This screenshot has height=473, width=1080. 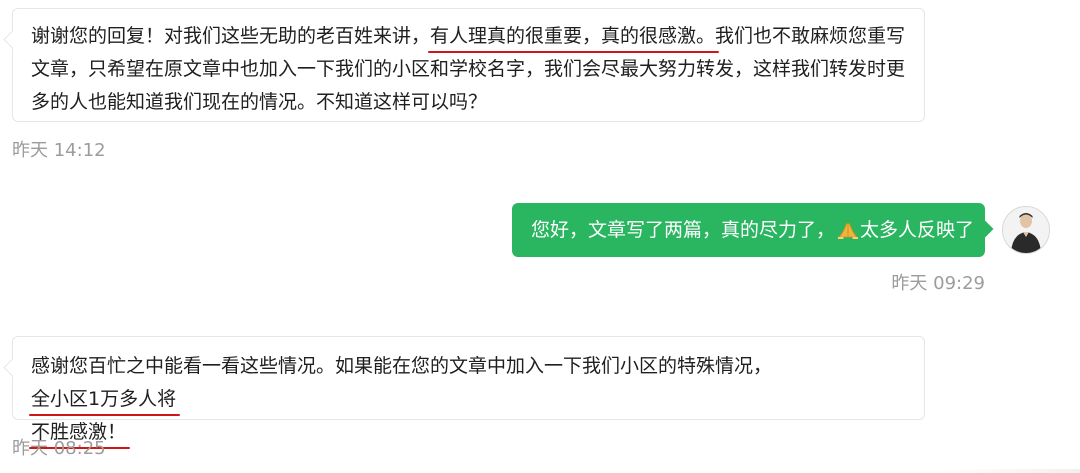 What do you see at coordinates (848, 228) in the screenshot?
I see `praying-hands-emoji` at bounding box center [848, 228].